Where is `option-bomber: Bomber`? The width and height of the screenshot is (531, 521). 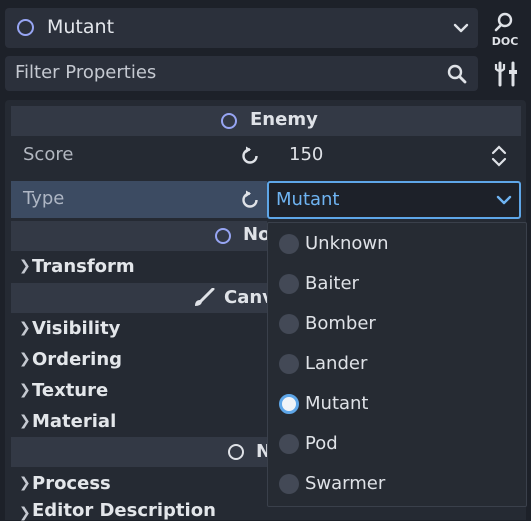 option-bomber: Bomber is located at coordinates (397, 324).